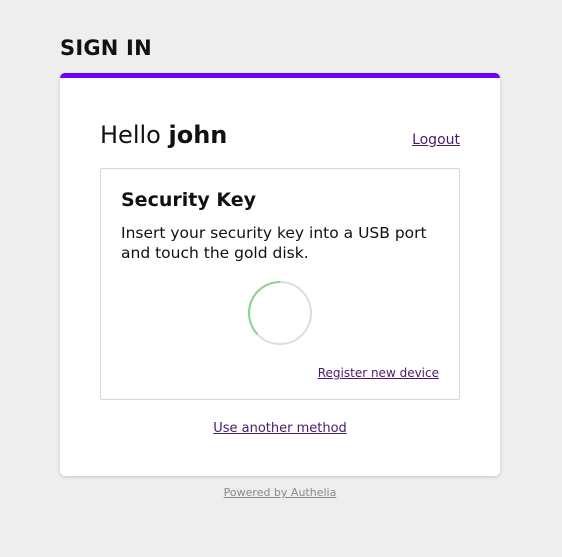 The height and width of the screenshot is (557, 562). Describe the element at coordinates (198, 135) in the screenshot. I see `greeting-username: john` at that location.